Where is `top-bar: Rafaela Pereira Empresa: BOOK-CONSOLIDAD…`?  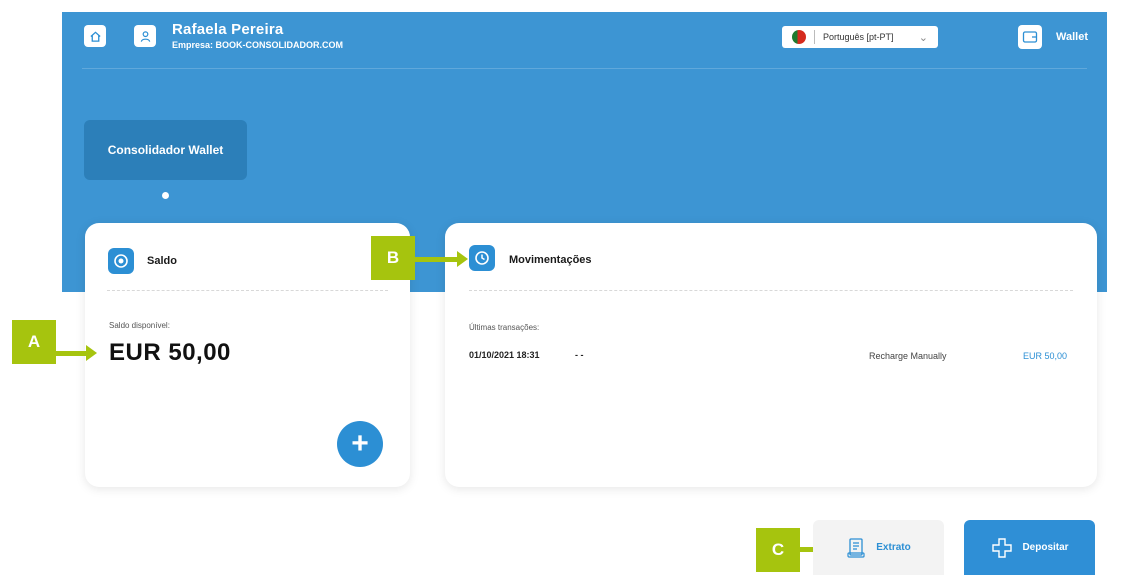 top-bar: Rafaela Pereira Empresa: BOOK-CONSOLIDAD… is located at coordinates (584, 40).